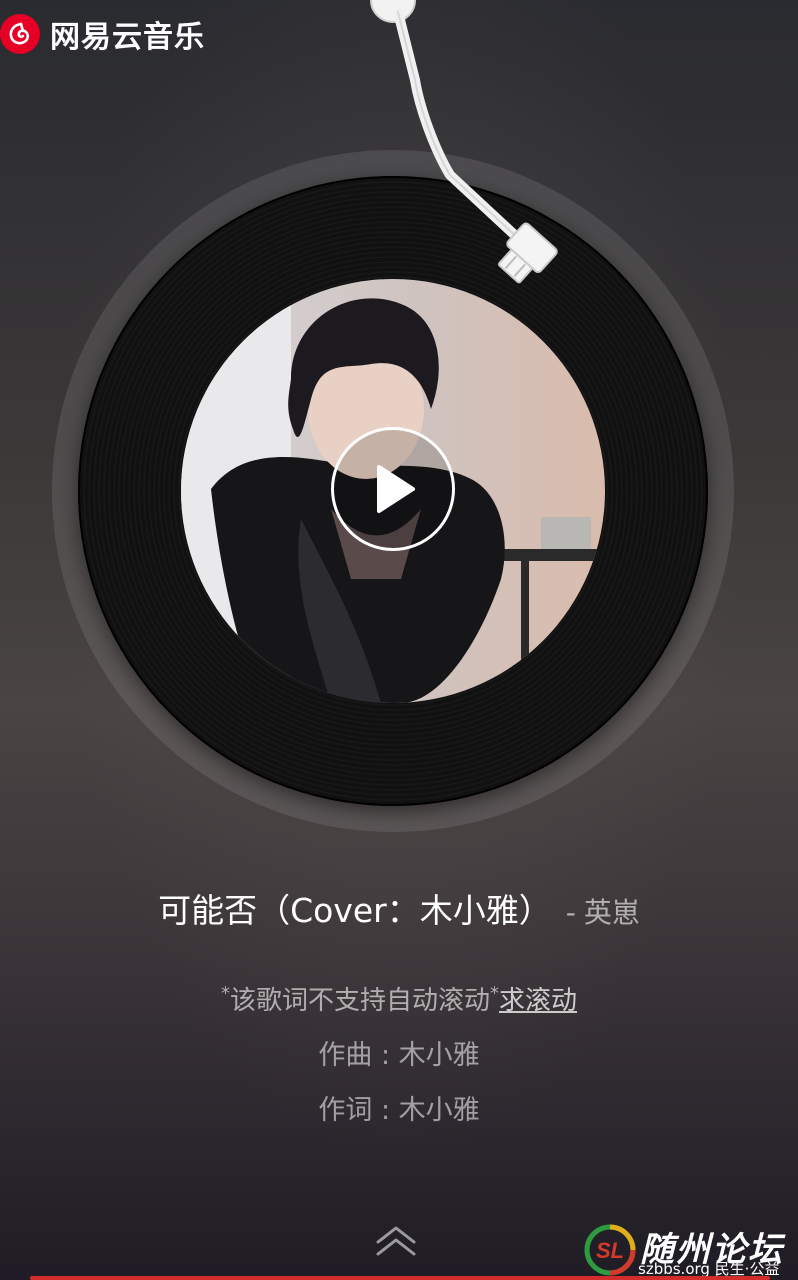 The width and height of the screenshot is (798, 1280). Describe the element at coordinates (359, 1001) in the screenshot. I see `lyric-notice-text: 该歌词不支持自动滚动` at that location.